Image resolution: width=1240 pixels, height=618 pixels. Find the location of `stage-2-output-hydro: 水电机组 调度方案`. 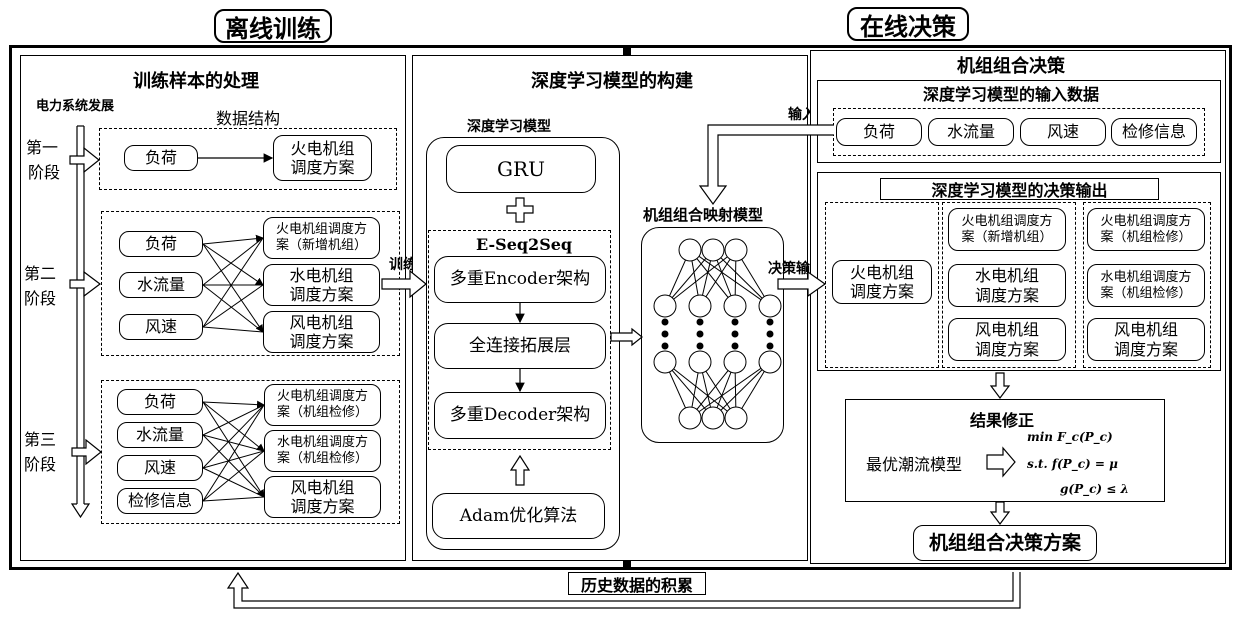

stage-2-output-hydro: 水电机组 调度方案 is located at coordinates (321, 285).